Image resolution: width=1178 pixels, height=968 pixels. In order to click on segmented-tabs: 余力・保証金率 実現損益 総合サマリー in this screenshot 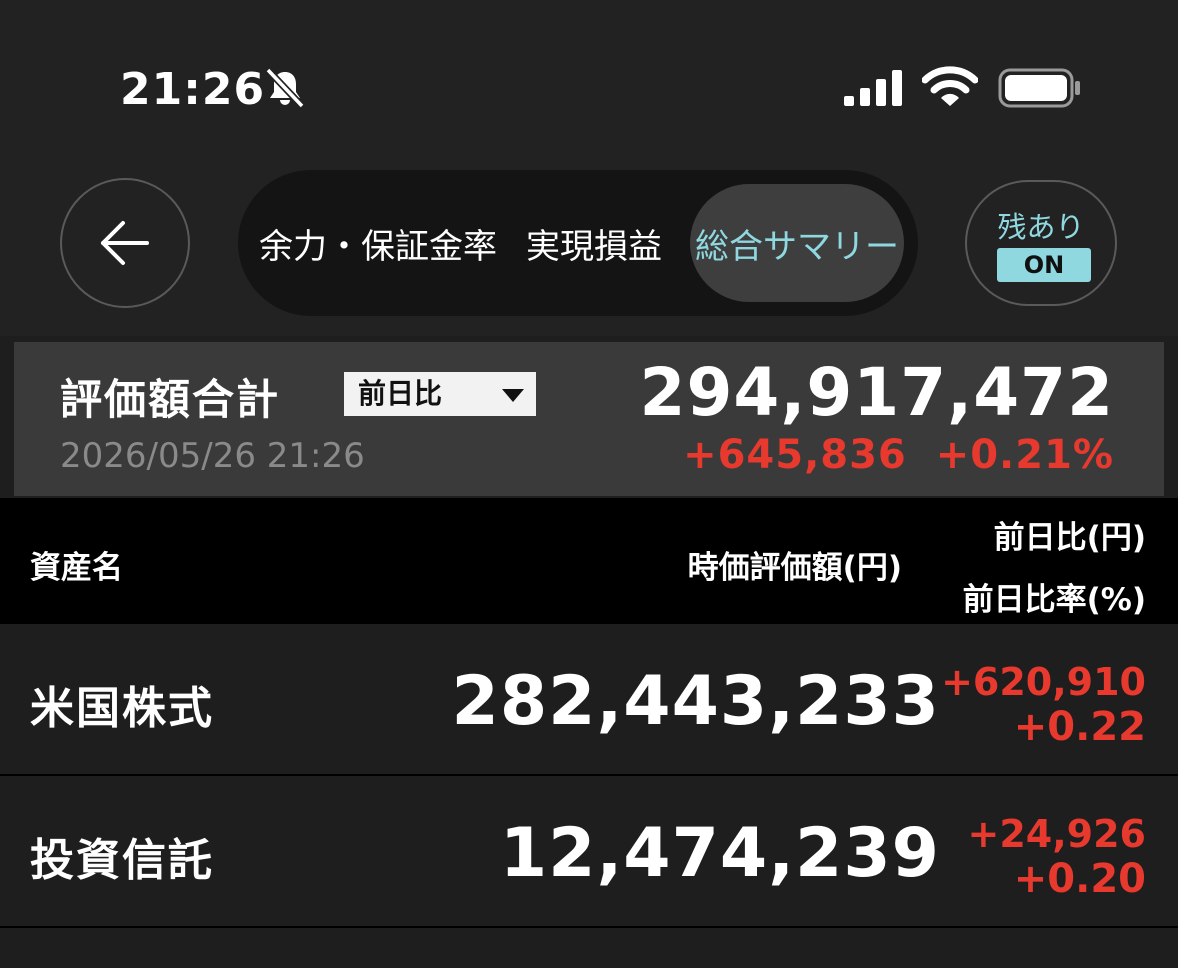, I will do `click(578, 243)`.